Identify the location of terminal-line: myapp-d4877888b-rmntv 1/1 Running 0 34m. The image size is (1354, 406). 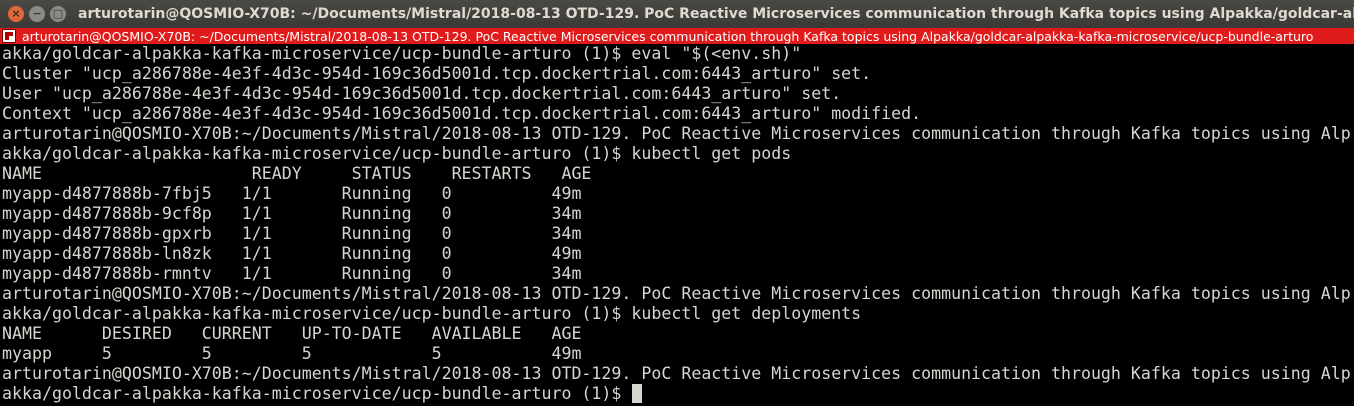
(292, 273).